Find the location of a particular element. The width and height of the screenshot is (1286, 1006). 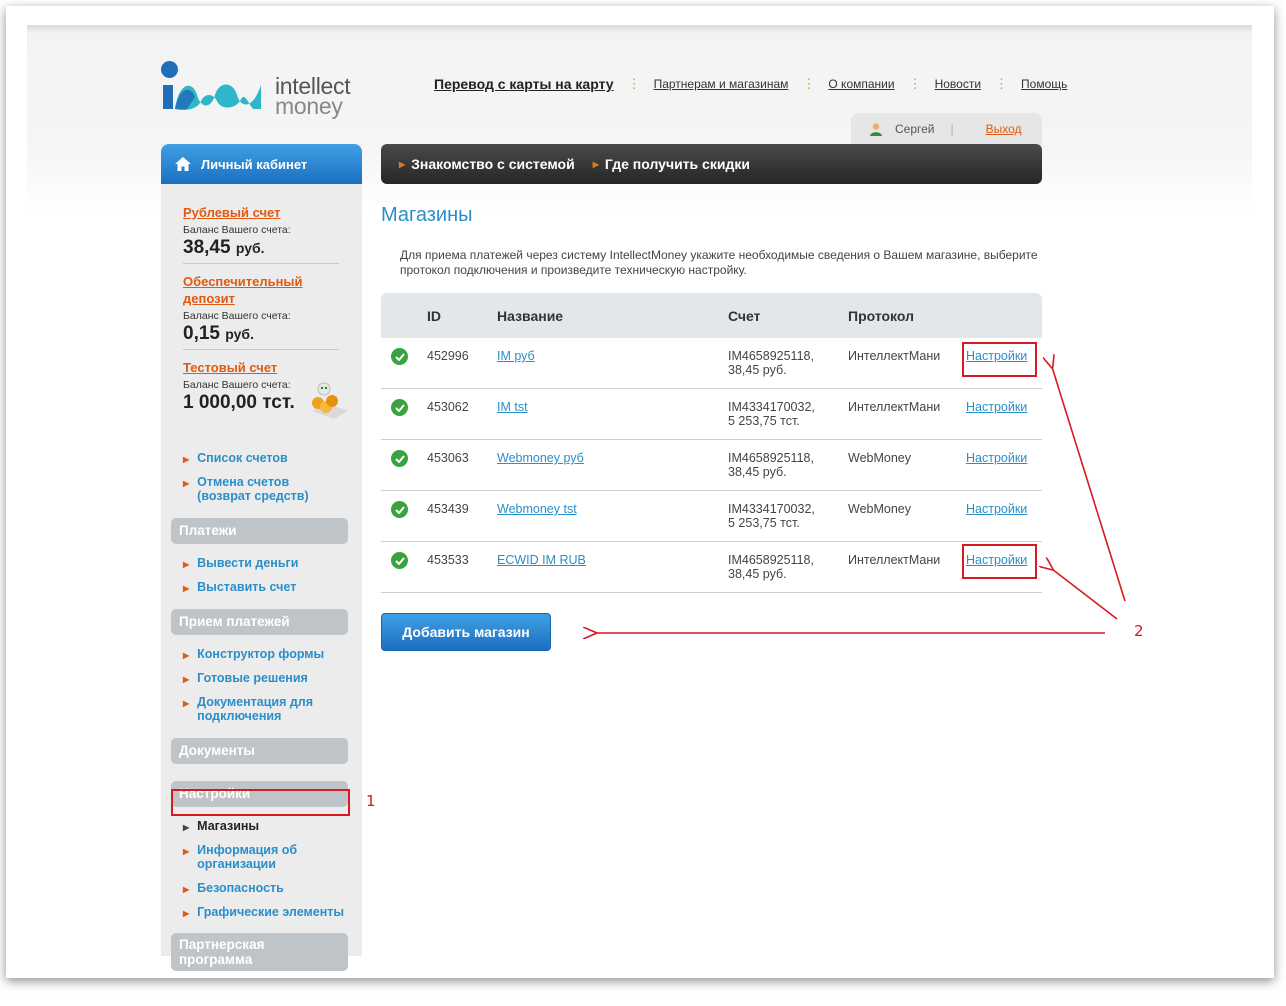

topbar-item-intro: ▶ Знакомство с системой is located at coordinates (487, 164).